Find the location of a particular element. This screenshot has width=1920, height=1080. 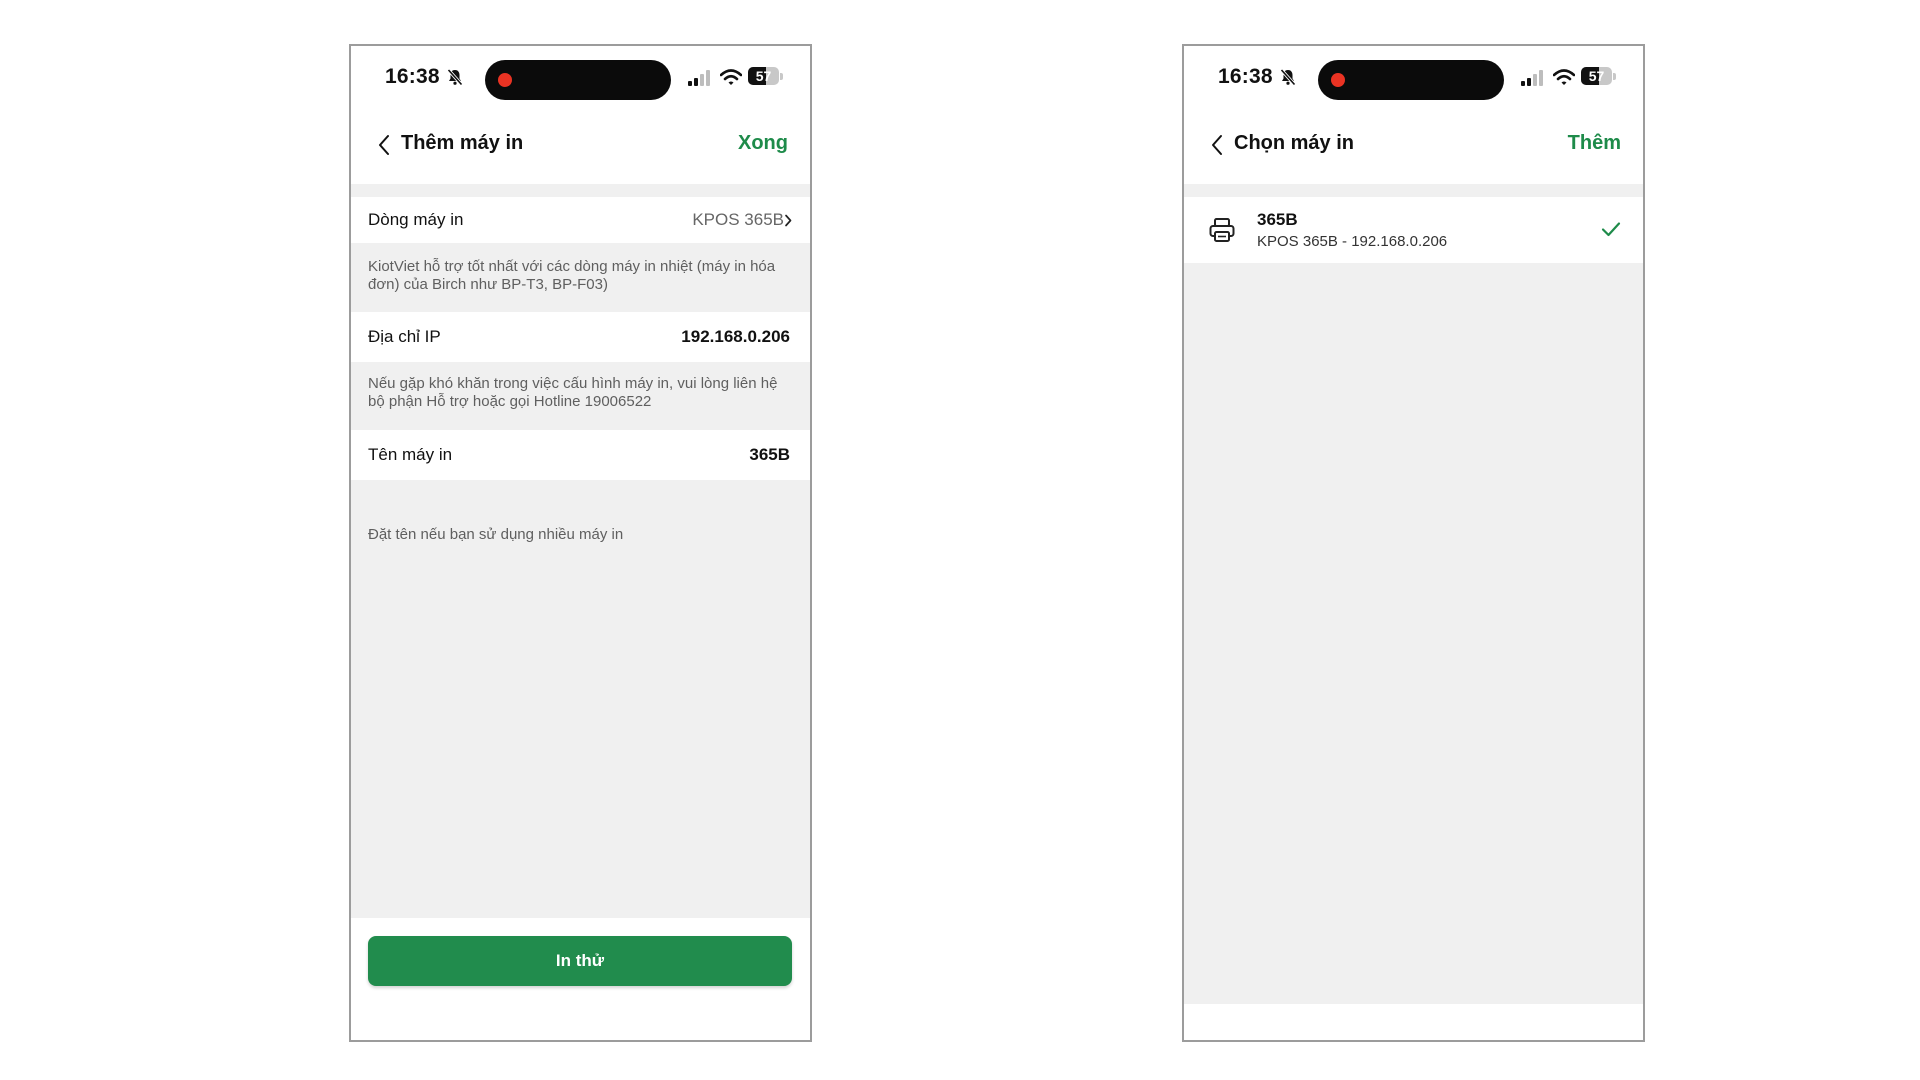

printer-list-item: 365B KPOS 365B - 192.168.0.206 is located at coordinates (1413, 230).